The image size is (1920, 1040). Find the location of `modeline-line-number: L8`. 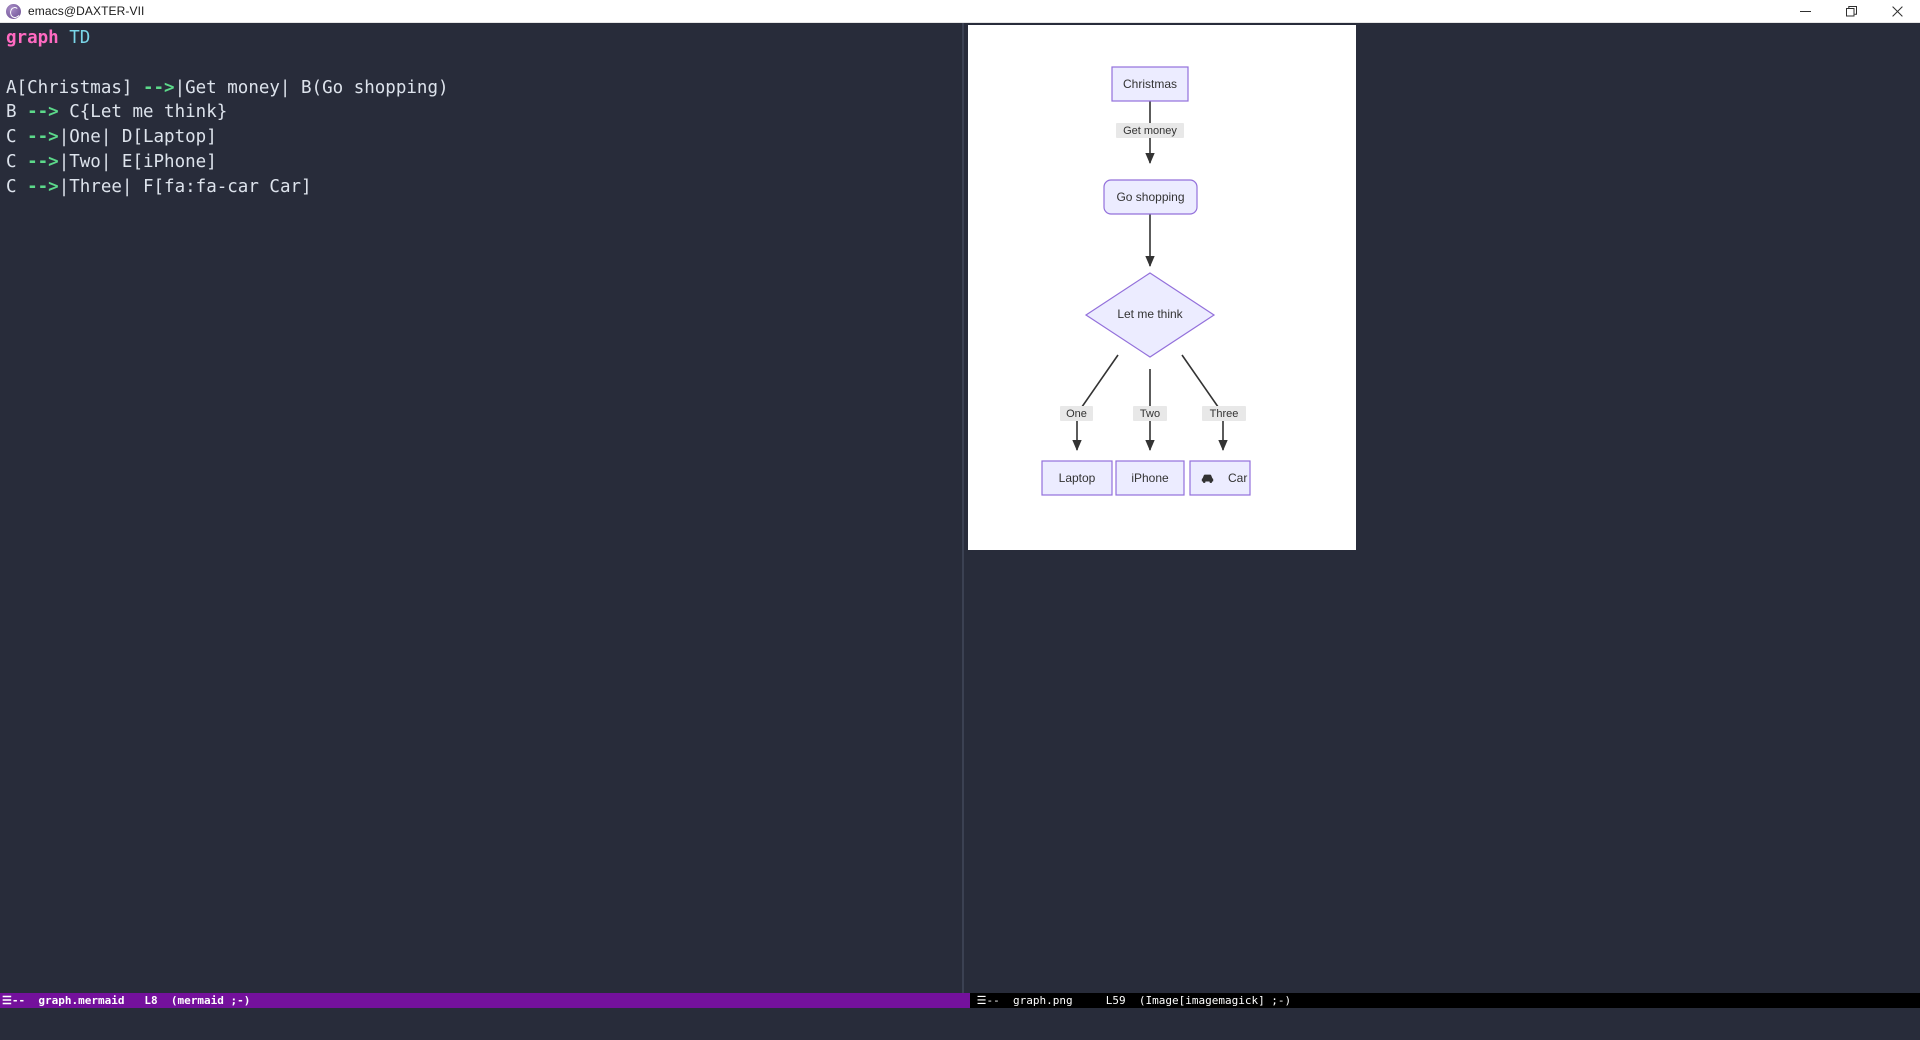

modeline-line-number: L8 is located at coordinates (151, 1000).